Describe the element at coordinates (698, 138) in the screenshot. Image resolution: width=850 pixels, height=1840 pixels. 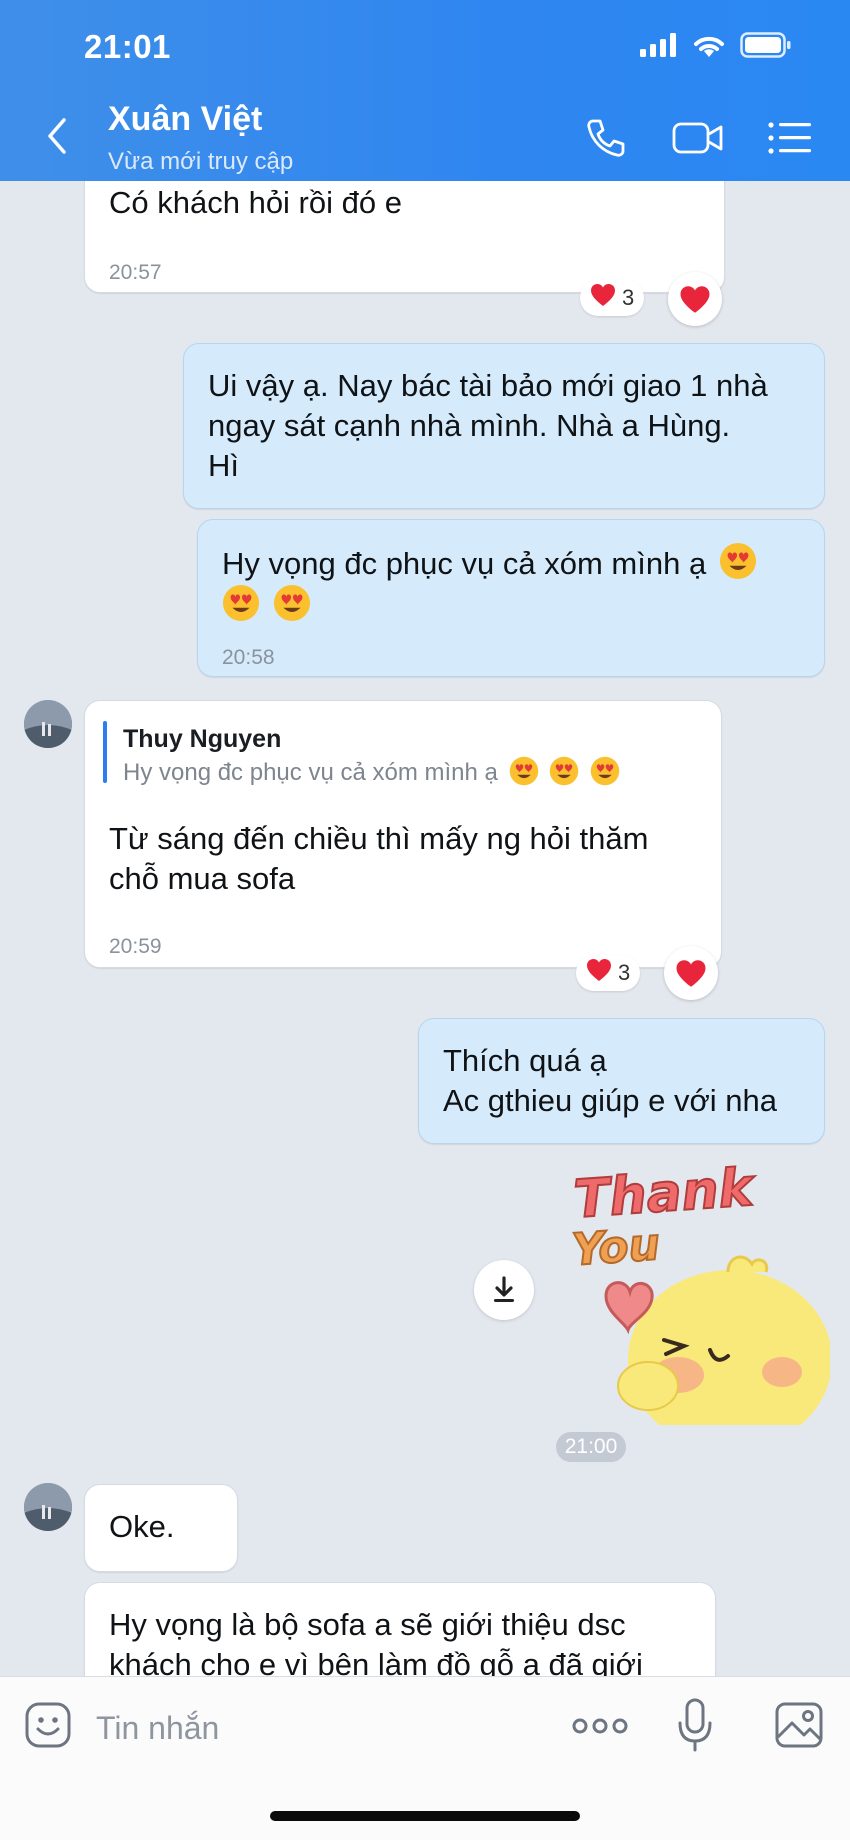
I see `video-call-icon` at that location.